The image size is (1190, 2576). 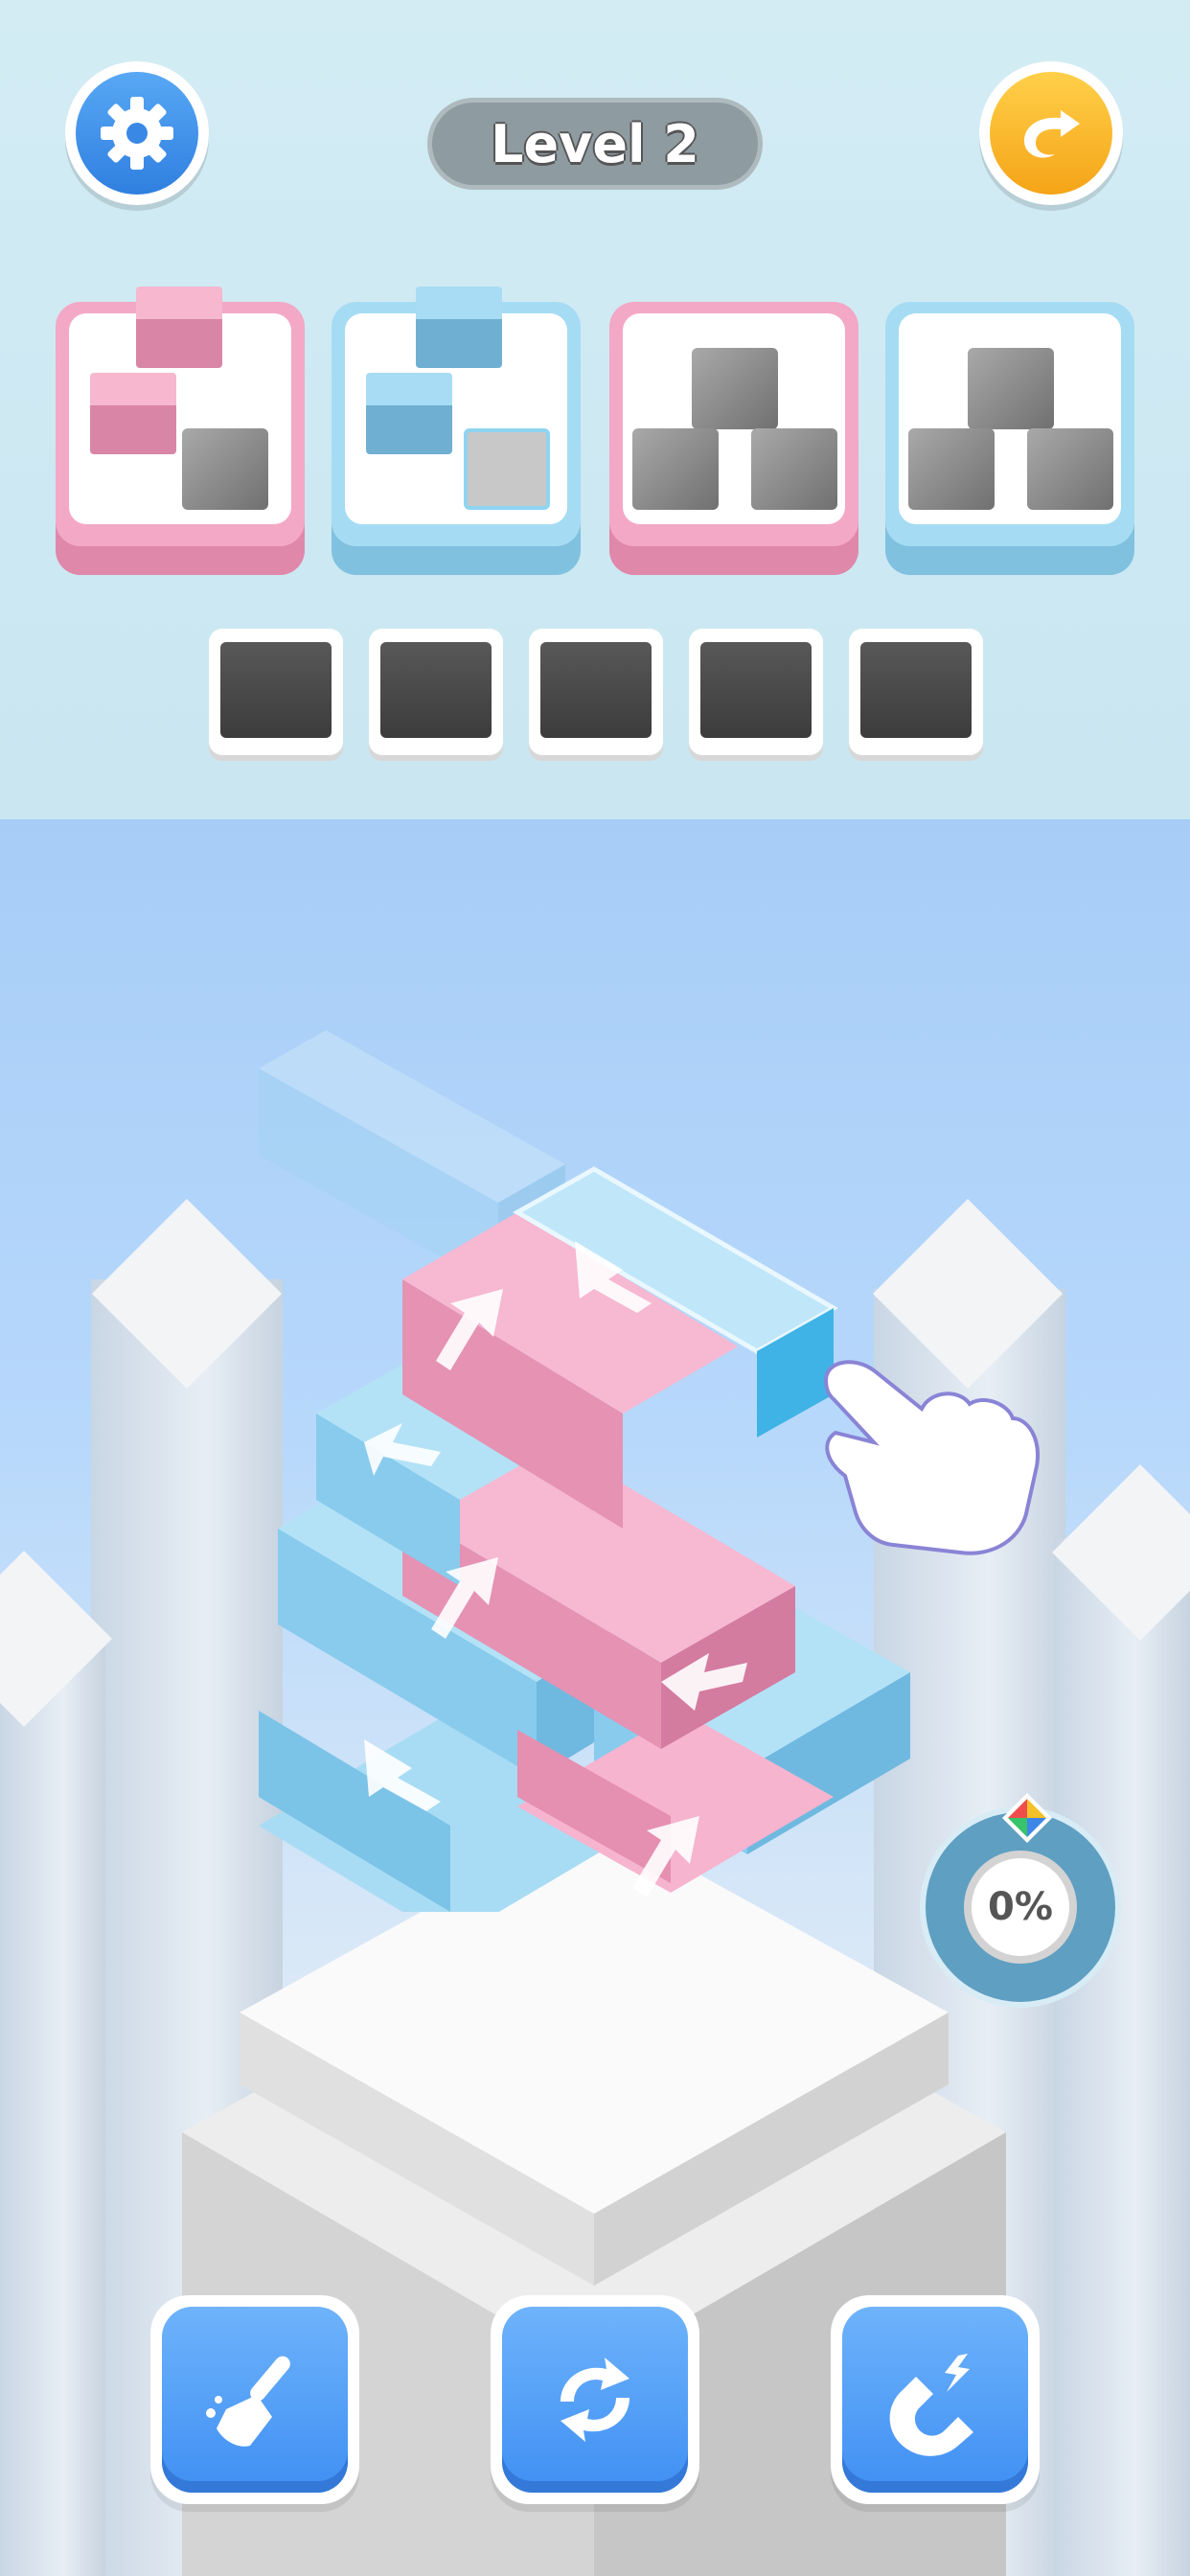 I want to click on undo-button, so click(x=1051, y=133).